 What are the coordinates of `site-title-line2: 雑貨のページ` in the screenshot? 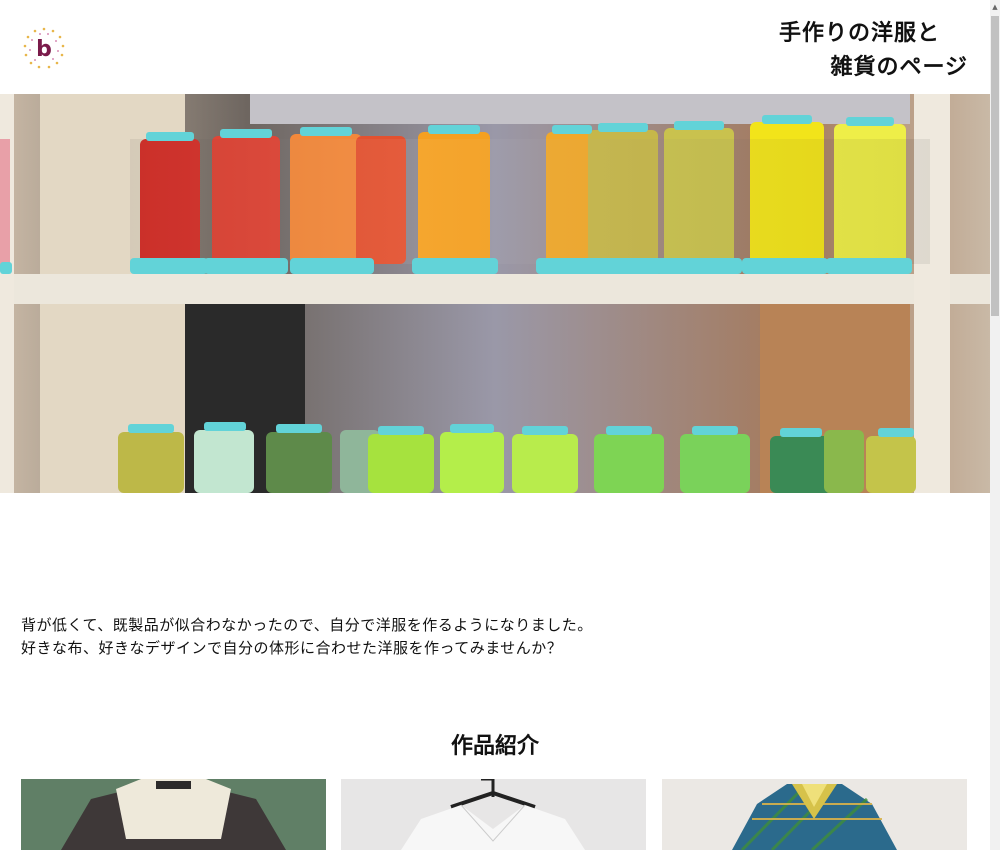 It's located at (899, 67).